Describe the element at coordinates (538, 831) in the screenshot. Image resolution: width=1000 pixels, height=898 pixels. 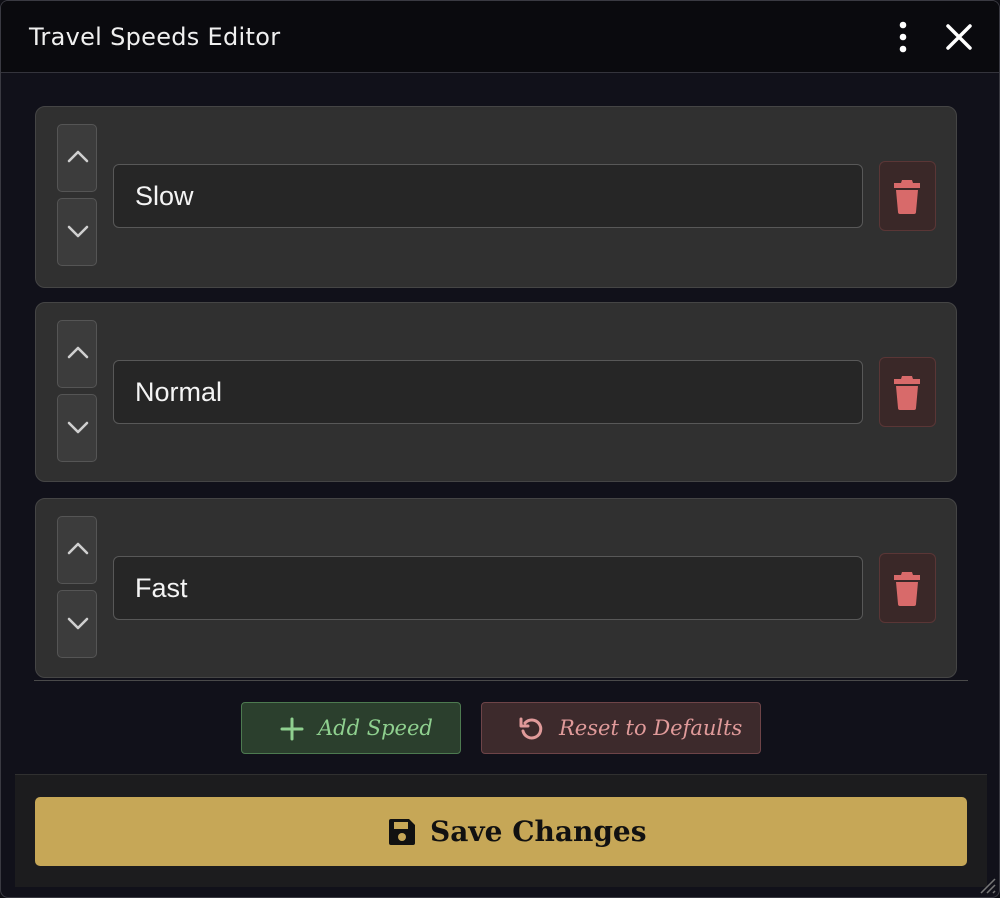
I see `save-changes-label: Save Changes` at that location.